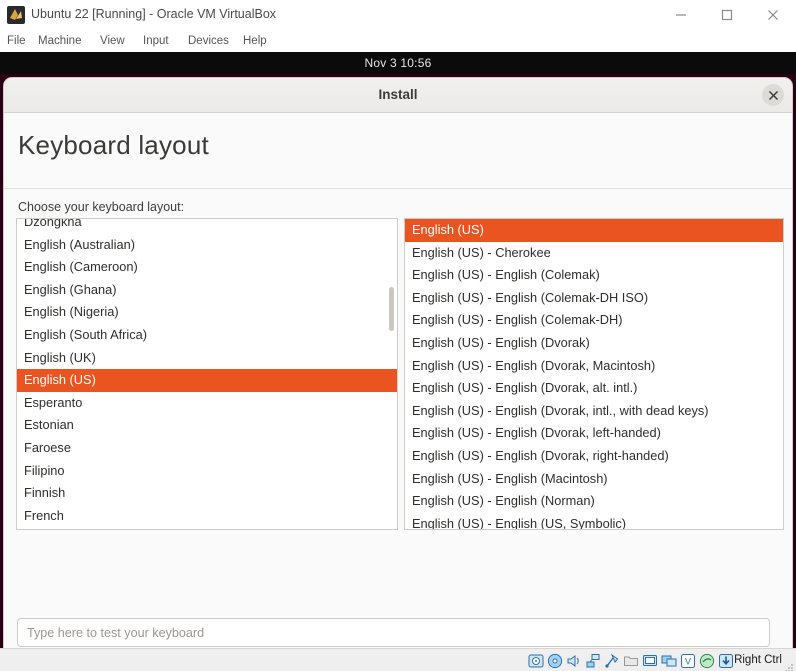  What do you see at coordinates (707, 661) in the screenshot?
I see `mouse-integration-icon` at bounding box center [707, 661].